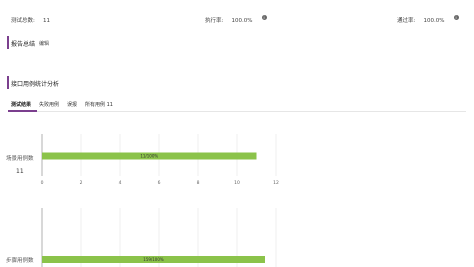 The width and height of the screenshot is (474, 267). What do you see at coordinates (276, 183) in the screenshot?
I see `x-tick-label: 12` at bounding box center [276, 183].